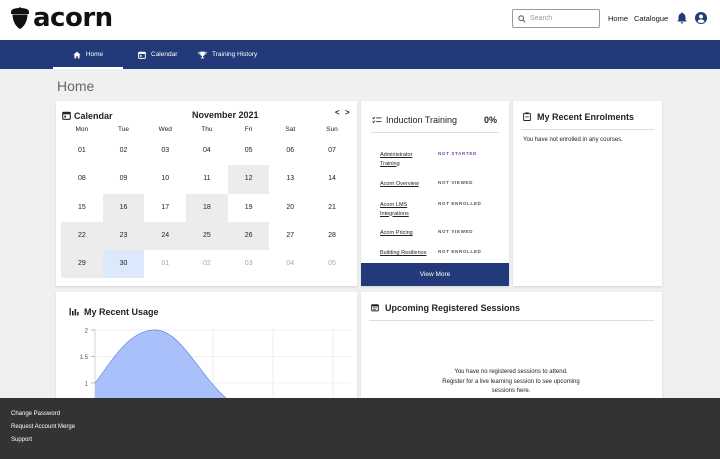 This screenshot has height=459, width=720. Describe the element at coordinates (406, 159) in the screenshot. I see `induction-item-link: Administrator Training` at that location.